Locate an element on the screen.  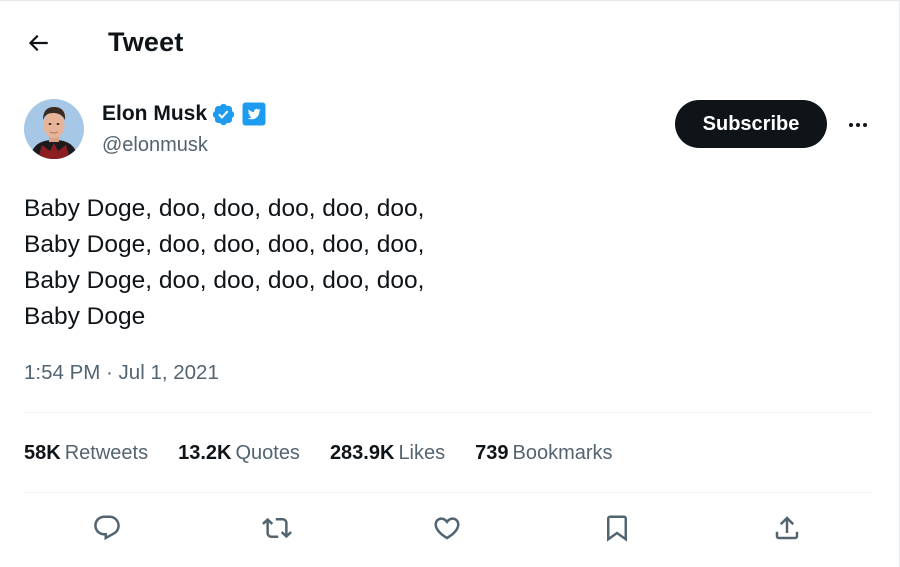
reply-icon is located at coordinates (107, 528).